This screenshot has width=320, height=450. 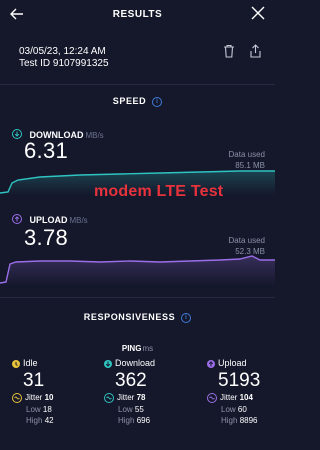 I want to click on upload-speed-graph, so click(x=137, y=270).